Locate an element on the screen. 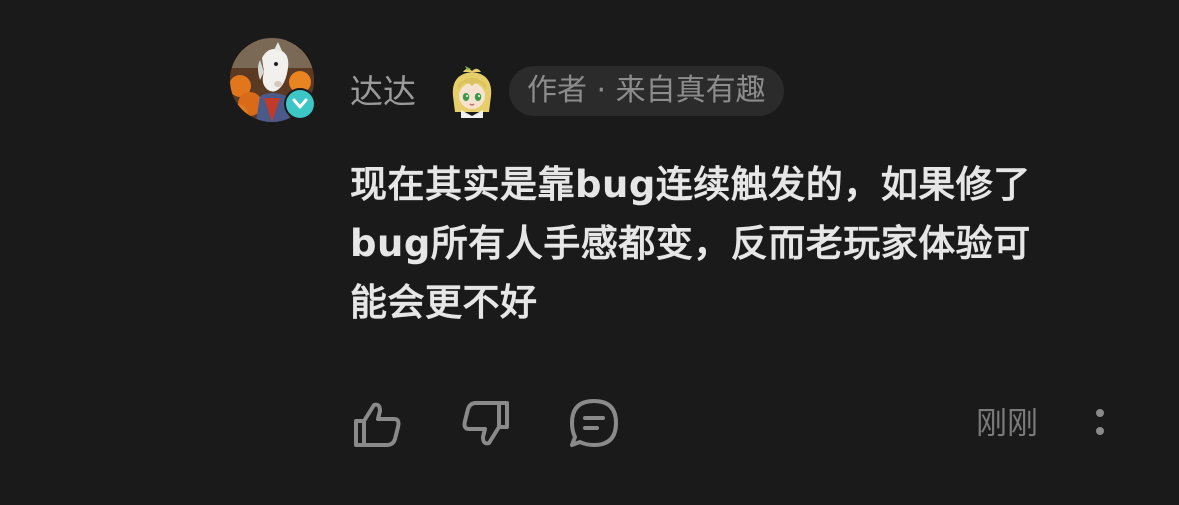 The height and width of the screenshot is (505, 1179). reply-button is located at coordinates (594, 424).